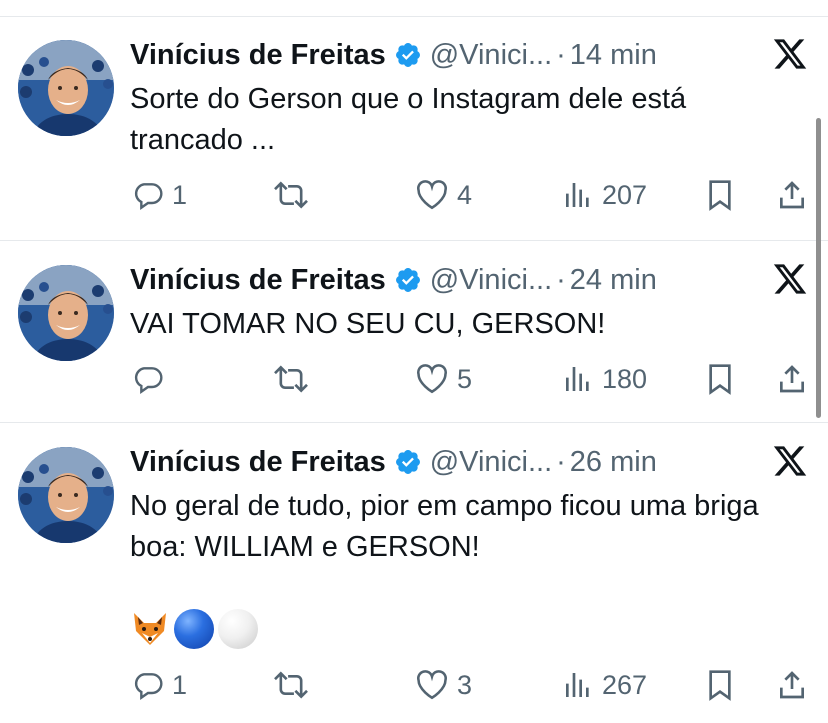  I want to click on tweet-text: VAI TOMAR NO SEU CU, GERSON!, so click(368, 324).